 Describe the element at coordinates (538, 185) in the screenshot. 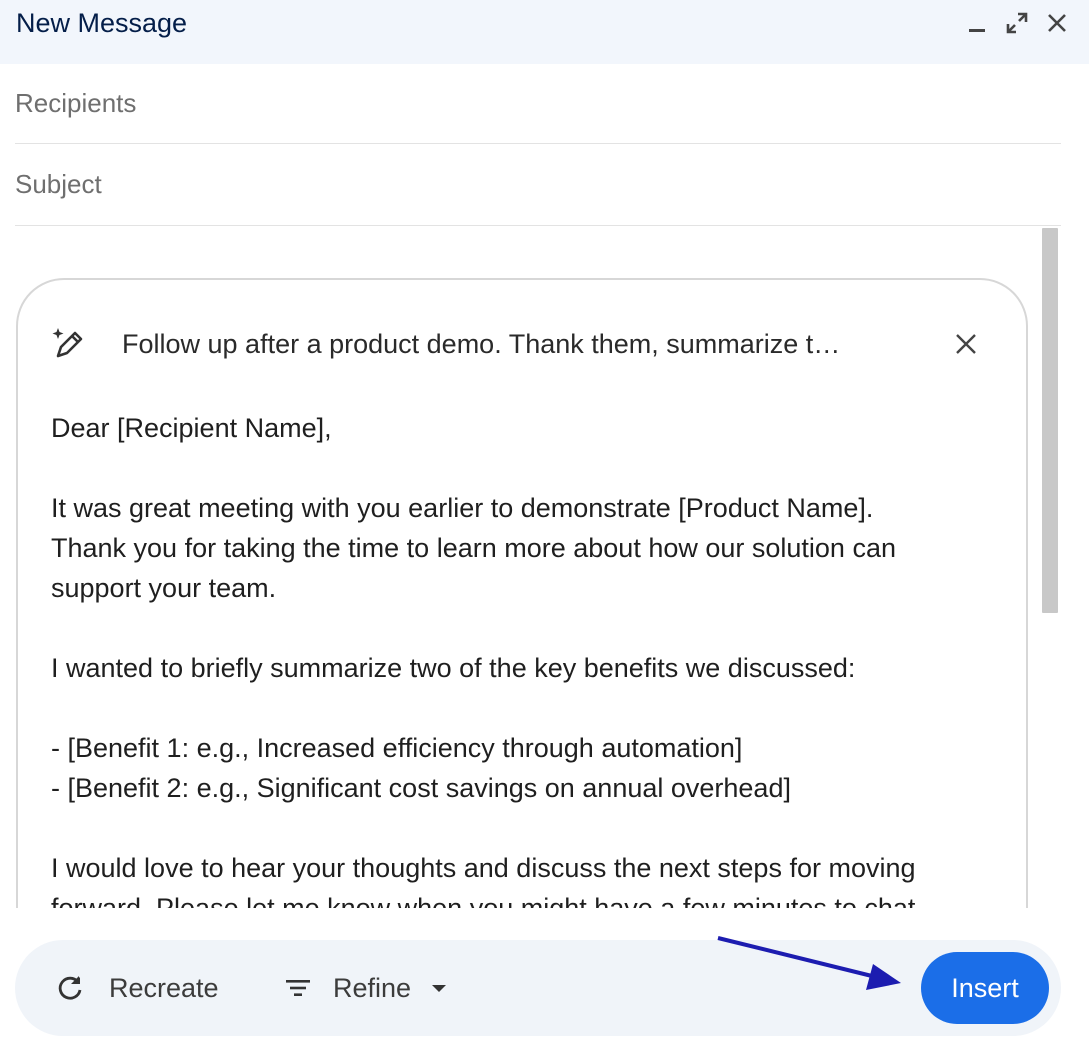

I see `subject-field: Subject` at that location.